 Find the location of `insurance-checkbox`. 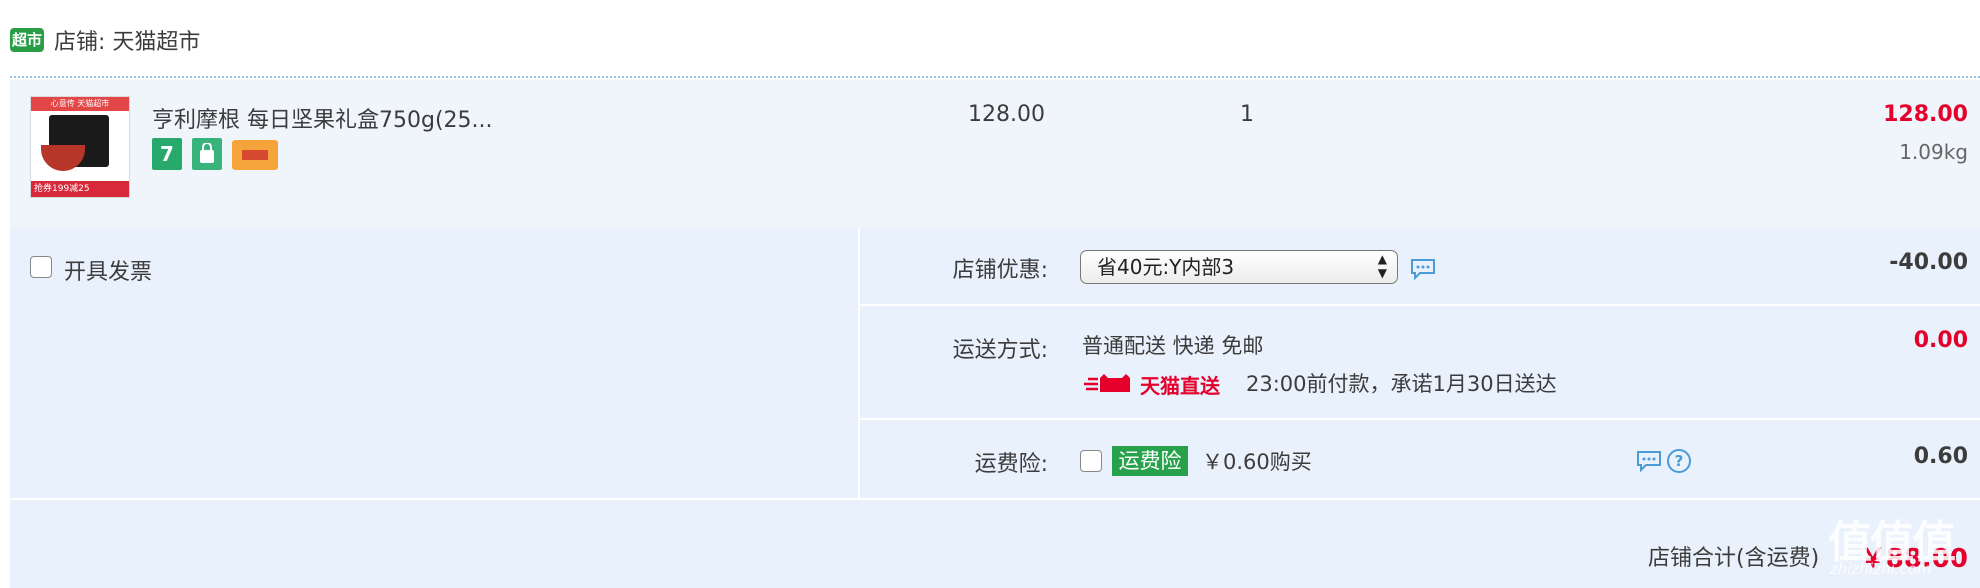

insurance-checkbox is located at coordinates (1091, 461).